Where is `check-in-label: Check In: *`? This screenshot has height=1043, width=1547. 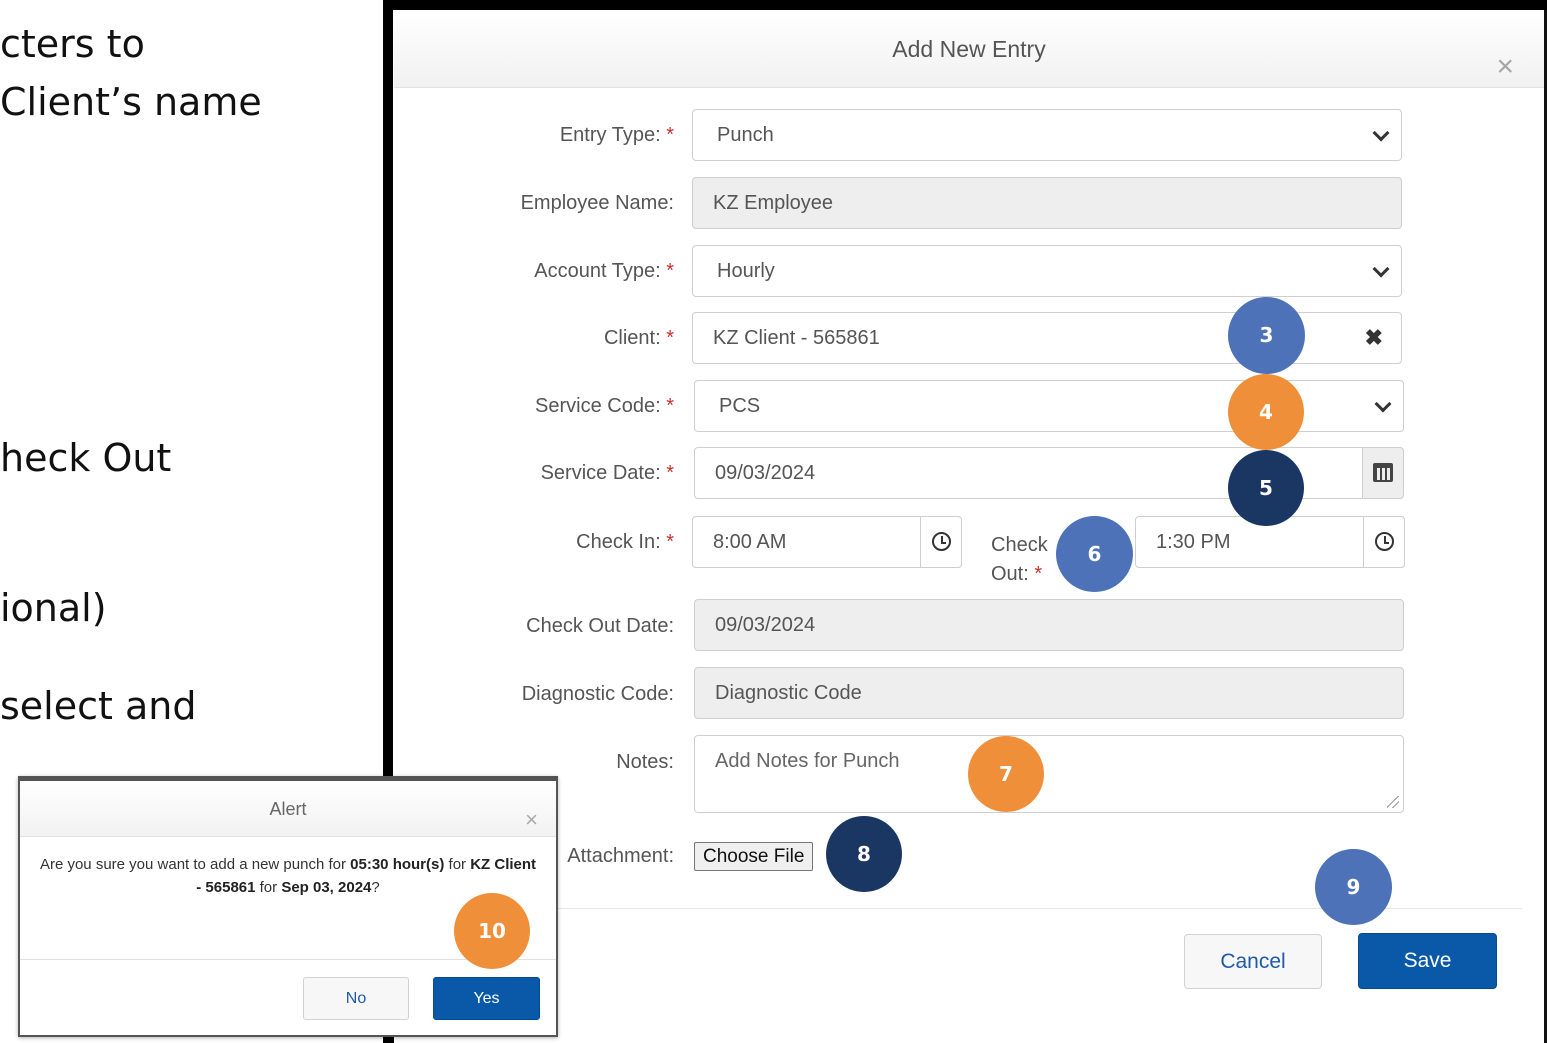 check-in-label: Check In: * is located at coordinates (625, 542).